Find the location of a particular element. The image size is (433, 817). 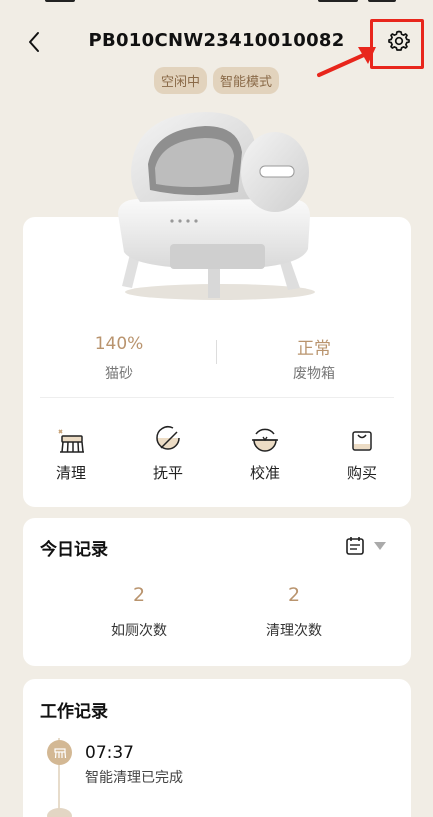

toilet-count-label: 如厕次数 is located at coordinates (139, 631).